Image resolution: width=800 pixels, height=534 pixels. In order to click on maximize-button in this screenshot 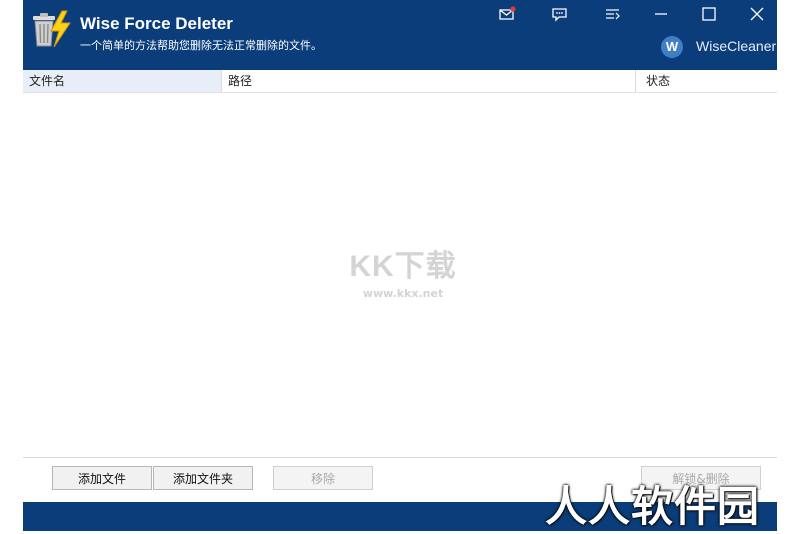, I will do `click(709, 14)`.